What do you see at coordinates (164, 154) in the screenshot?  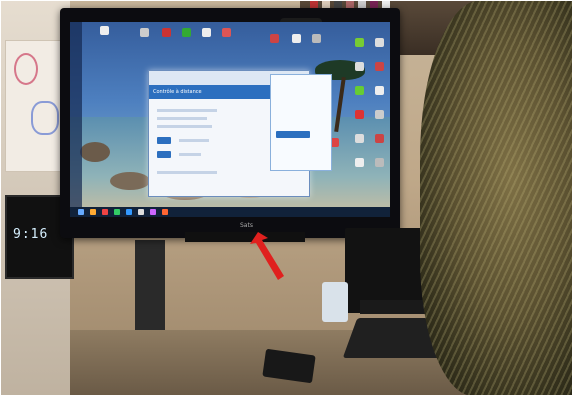 I see `password-badge` at bounding box center [164, 154].